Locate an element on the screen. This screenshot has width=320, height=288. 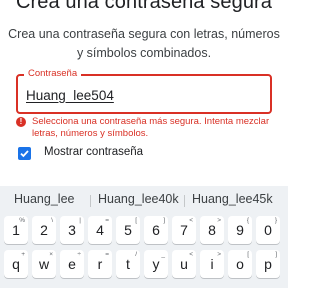
key-3: | 3 is located at coordinates (72, 230).